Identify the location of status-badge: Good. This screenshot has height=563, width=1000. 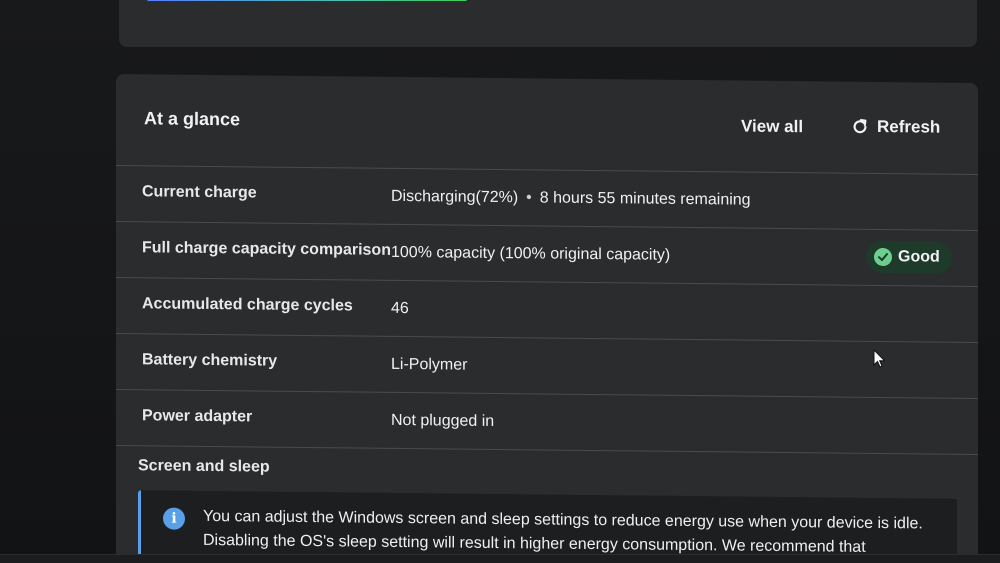
(909, 257).